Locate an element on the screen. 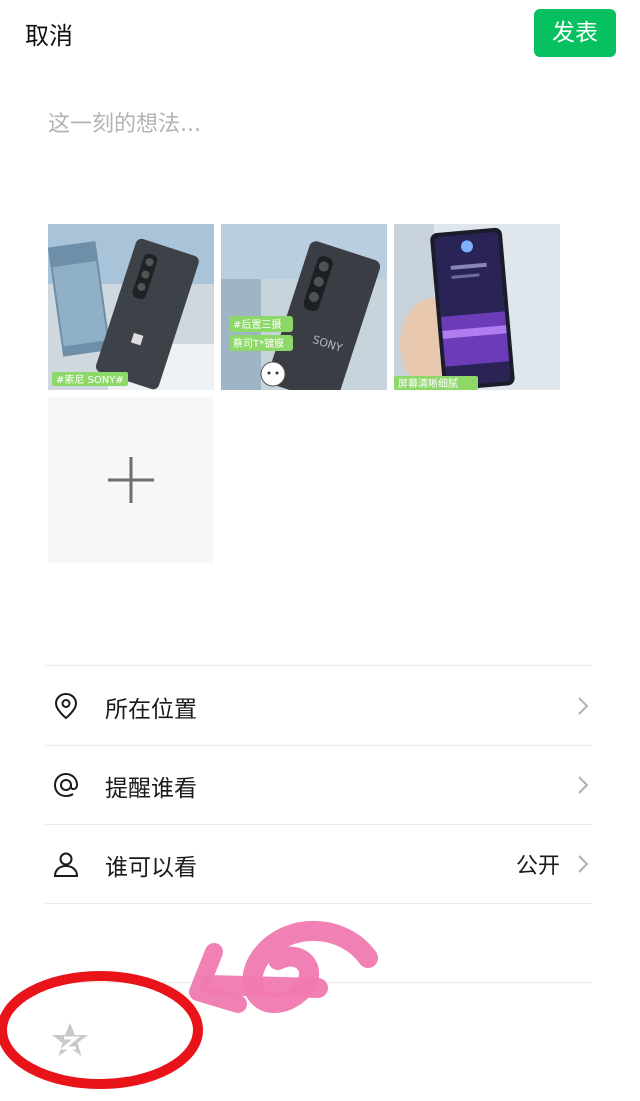 The height and width of the screenshot is (1101, 640). photo-3-caption: 屏幕清晰细腻 is located at coordinates (428, 383).